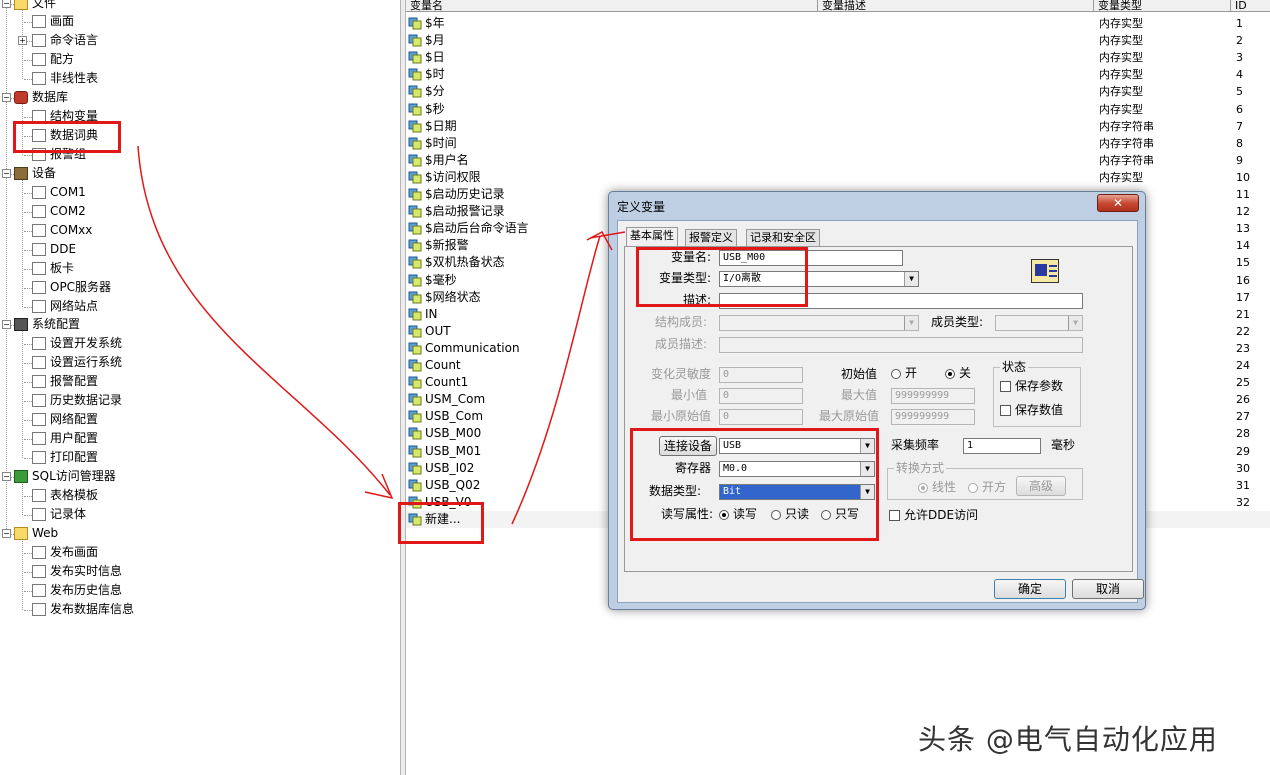 This screenshot has height=775, width=1270. Describe the element at coordinates (652, 237) in the screenshot. I see `tab-basic: 基本属性` at that location.